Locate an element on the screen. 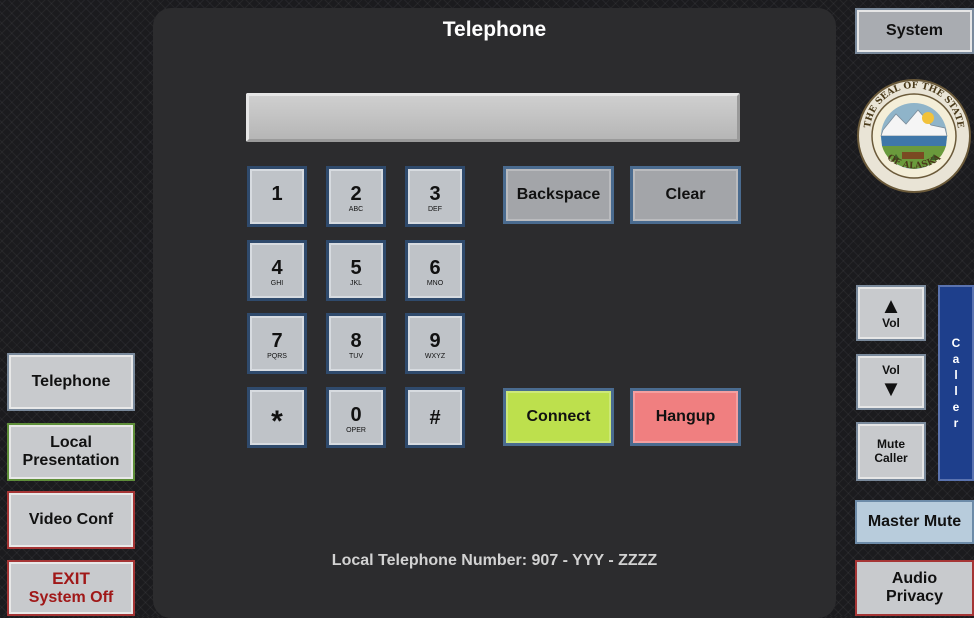  key-letters: WXYZ is located at coordinates (435, 356).